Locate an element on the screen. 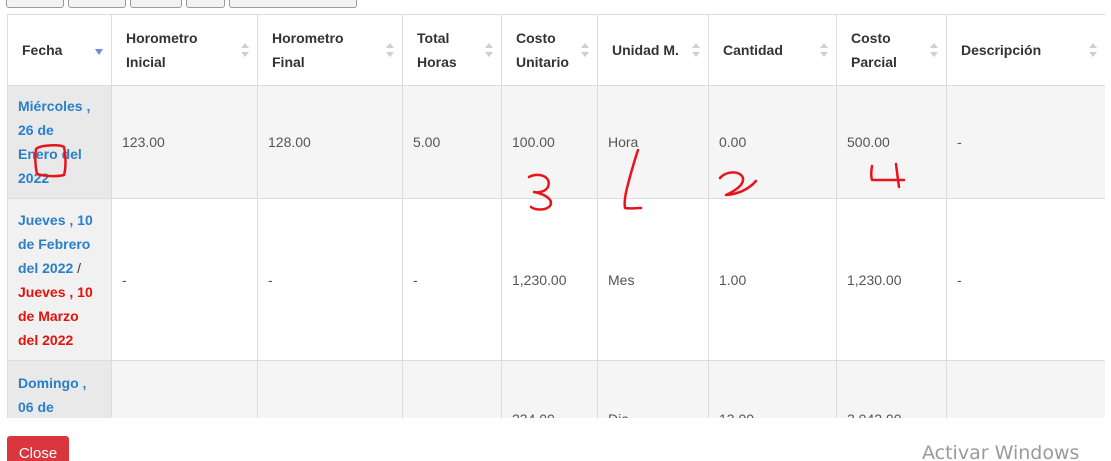  column-header-fecha: Fecha is located at coordinates (59, 50).